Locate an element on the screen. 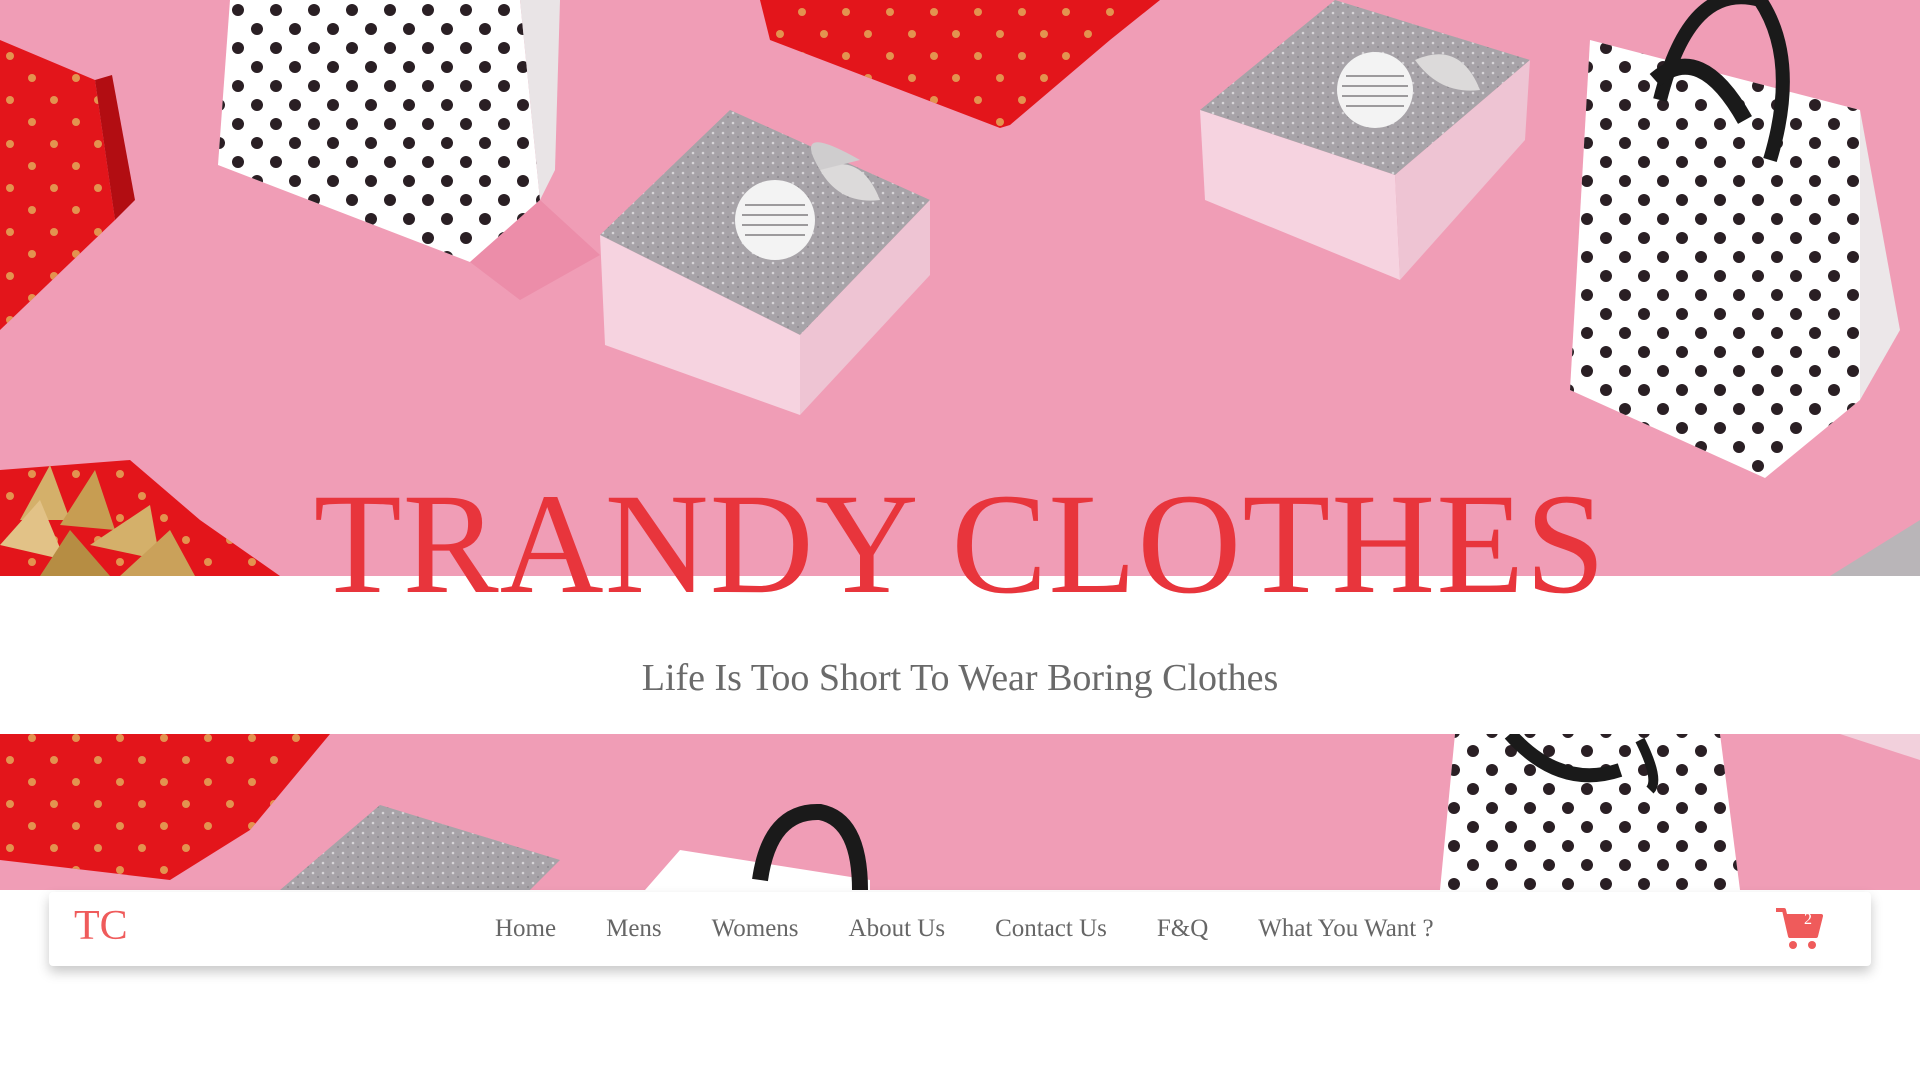 Image resolution: width=1920 pixels, height=1080 pixels. silver-gift-box-top-right is located at coordinates (1365, 140).